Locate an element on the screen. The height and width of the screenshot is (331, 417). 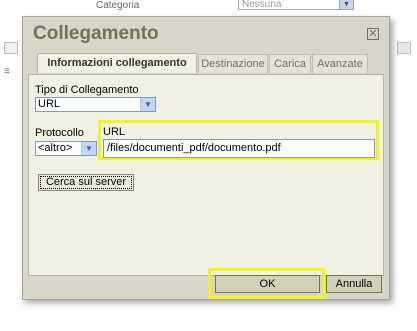
protocol-select: <altro> ▼ is located at coordinates (66, 148).